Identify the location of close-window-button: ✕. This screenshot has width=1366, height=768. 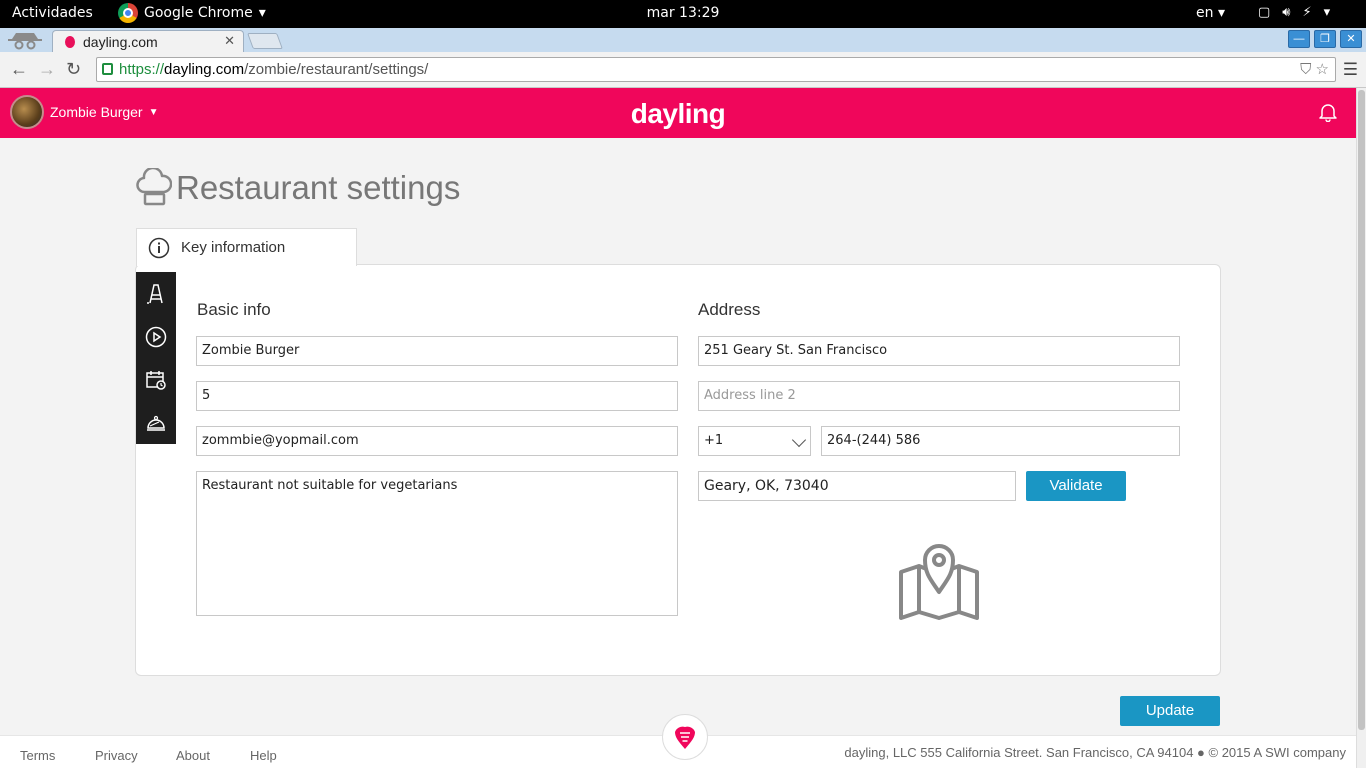
(1351, 39).